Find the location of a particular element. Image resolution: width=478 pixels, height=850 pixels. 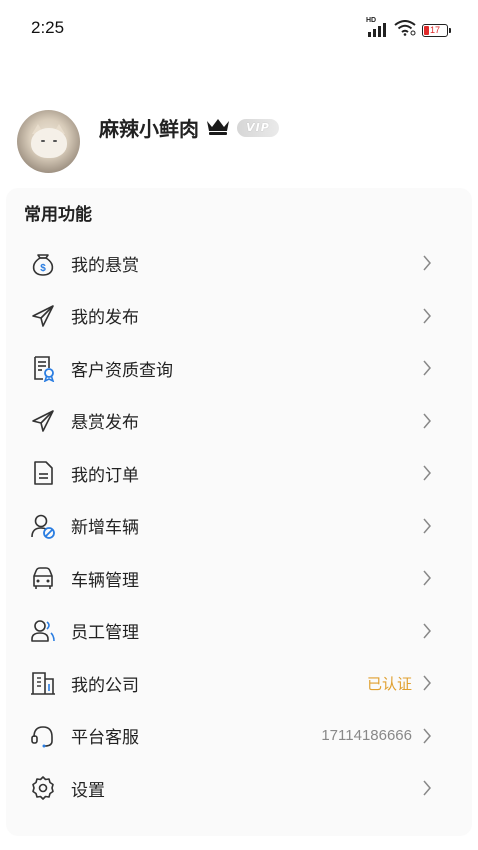

battery-icon: 17 is located at coordinates (436, 30).